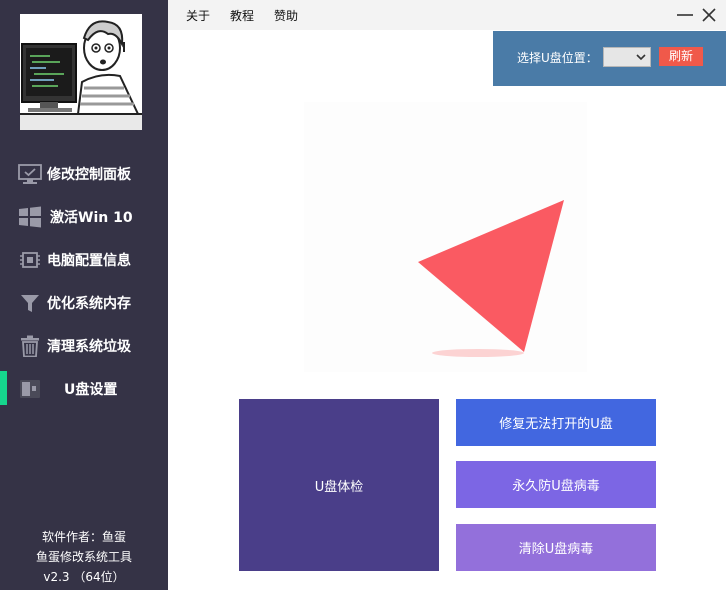  I want to click on sidebar-item-control-panel: 修改控制面板, so click(84, 173).